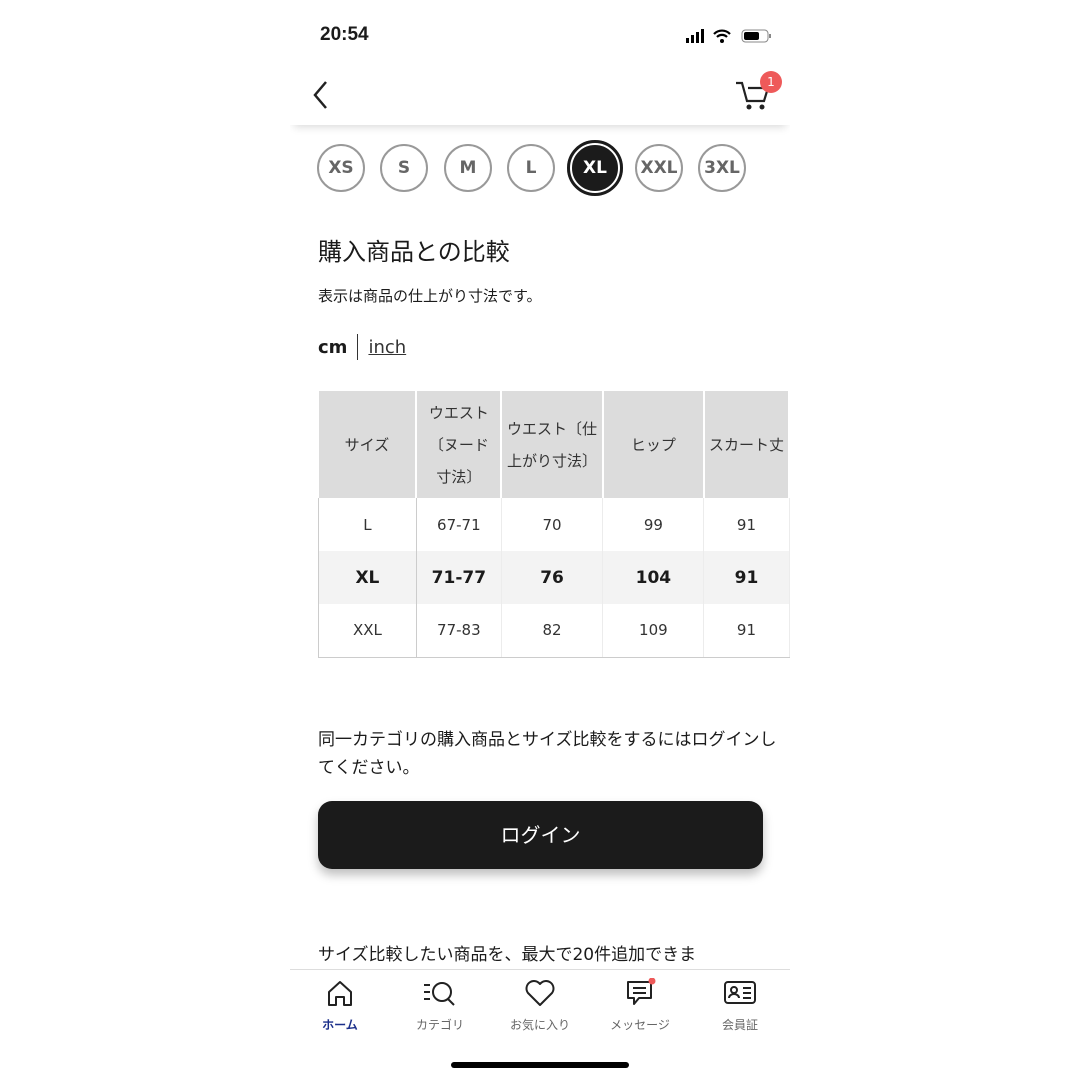 This screenshot has height=1080, width=1080. Describe the element at coordinates (459, 524) in the screenshot. I see `cell: 67-71` at that location.